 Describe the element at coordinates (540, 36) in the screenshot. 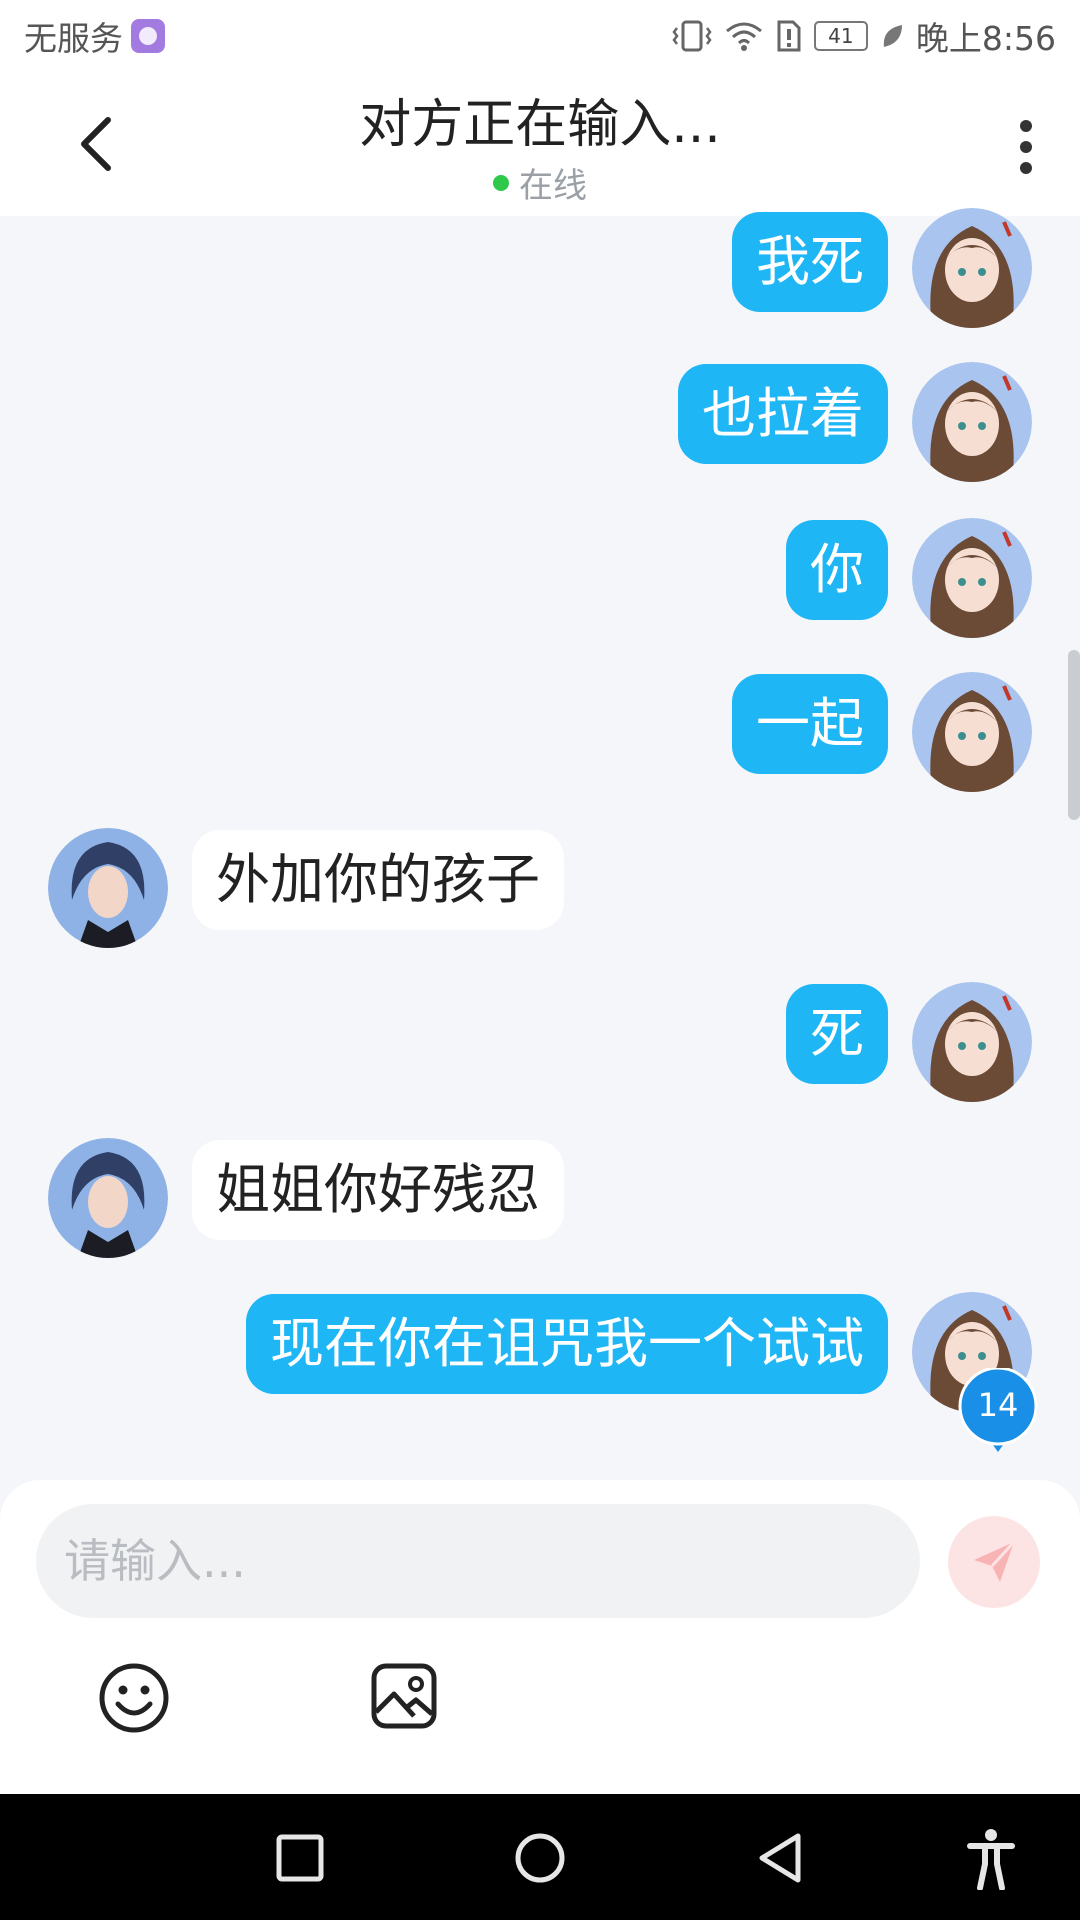

I see `status-bar: 无服务 41 晚上8:56` at that location.